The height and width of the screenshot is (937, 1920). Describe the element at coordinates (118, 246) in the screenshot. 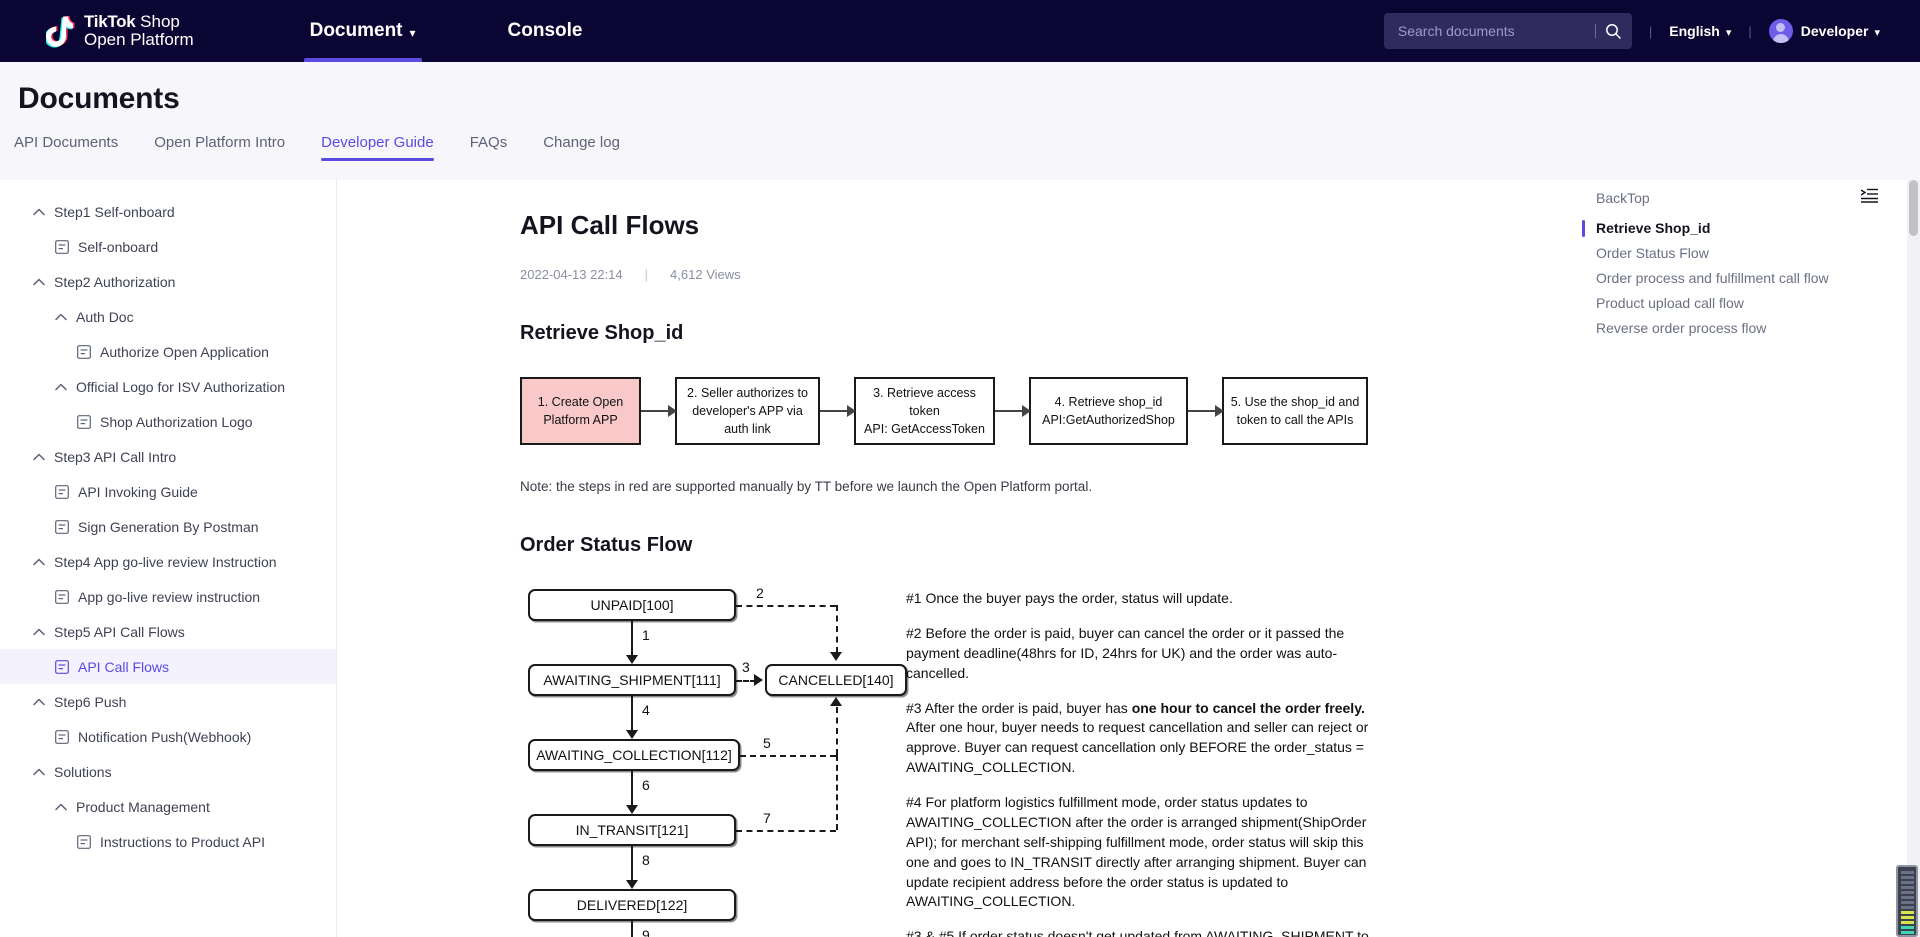

I see `sidebar-item-label: Self-onboard` at that location.